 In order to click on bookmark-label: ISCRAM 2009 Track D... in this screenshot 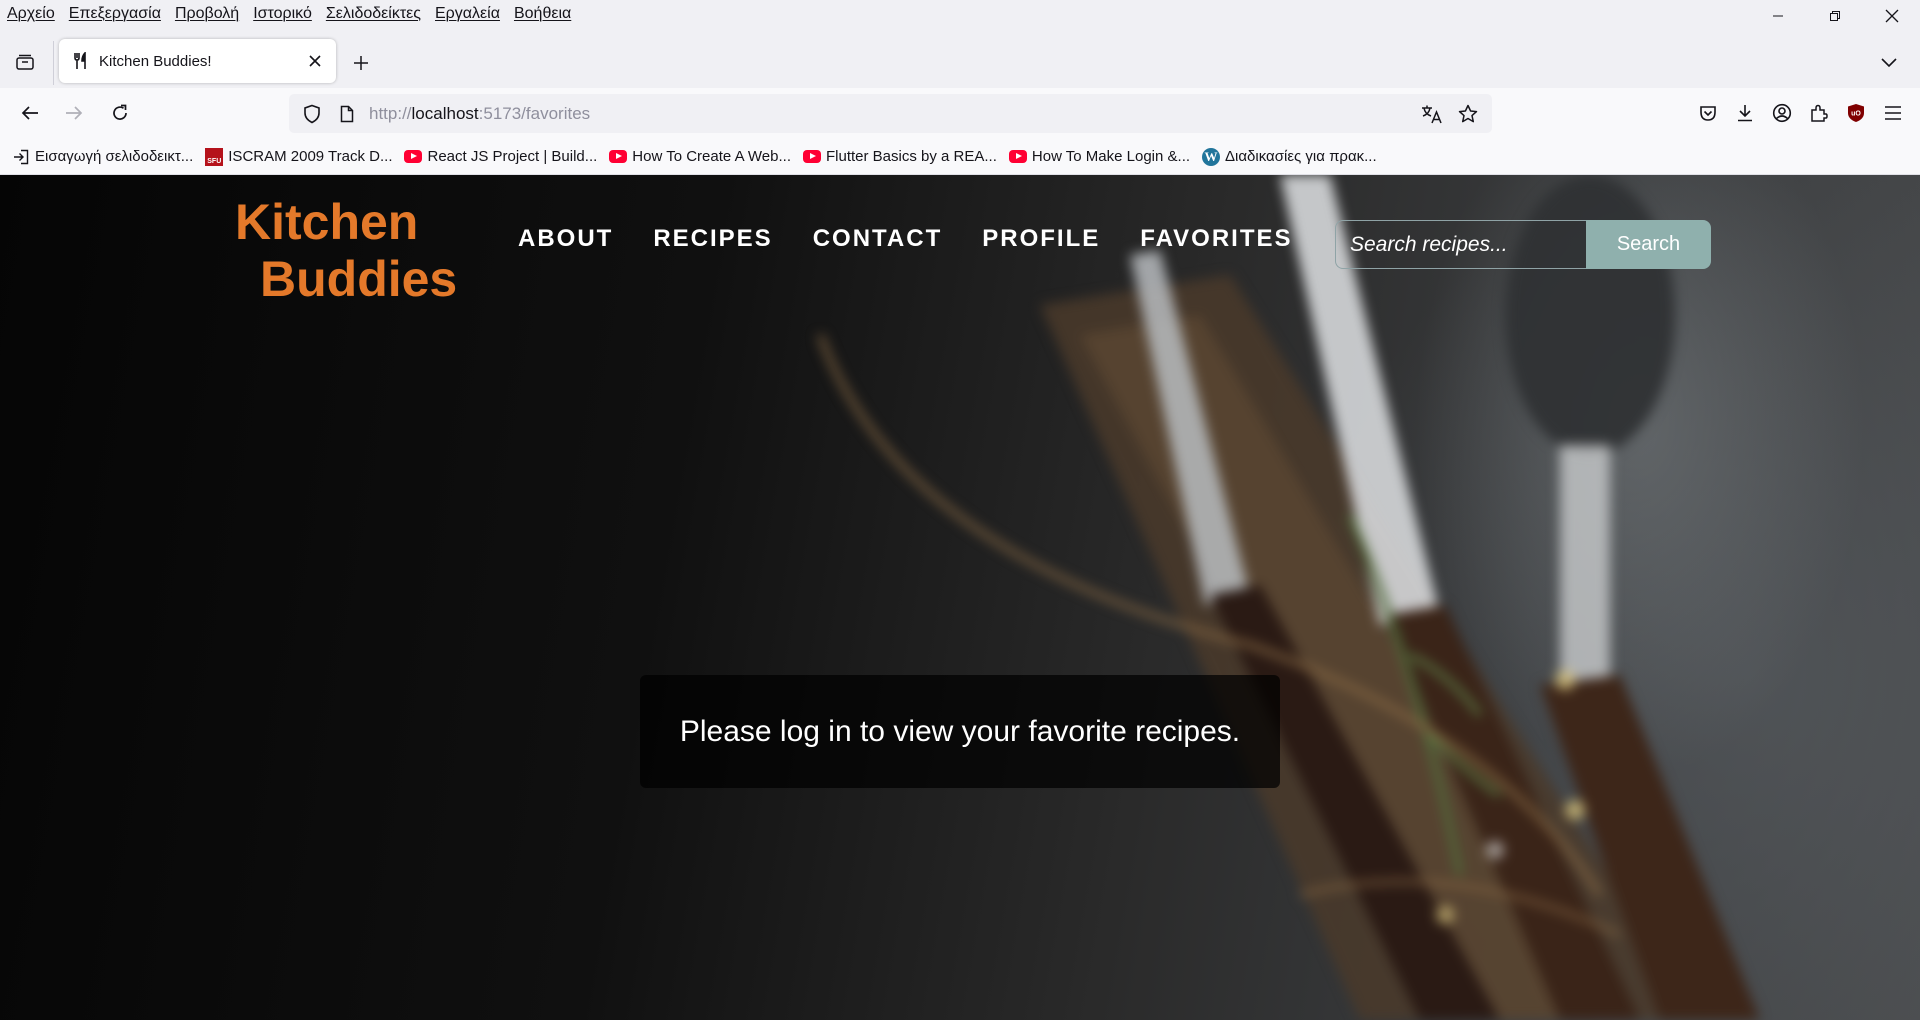, I will do `click(310, 156)`.